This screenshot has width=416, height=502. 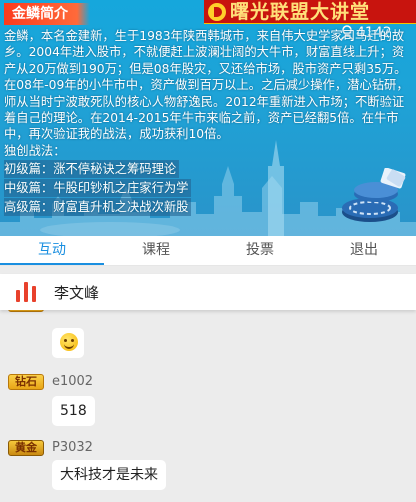 What do you see at coordinates (98, 207) in the screenshot?
I see `course-item-advanced: 高级篇：财富直升机之决战次新股` at bounding box center [98, 207].